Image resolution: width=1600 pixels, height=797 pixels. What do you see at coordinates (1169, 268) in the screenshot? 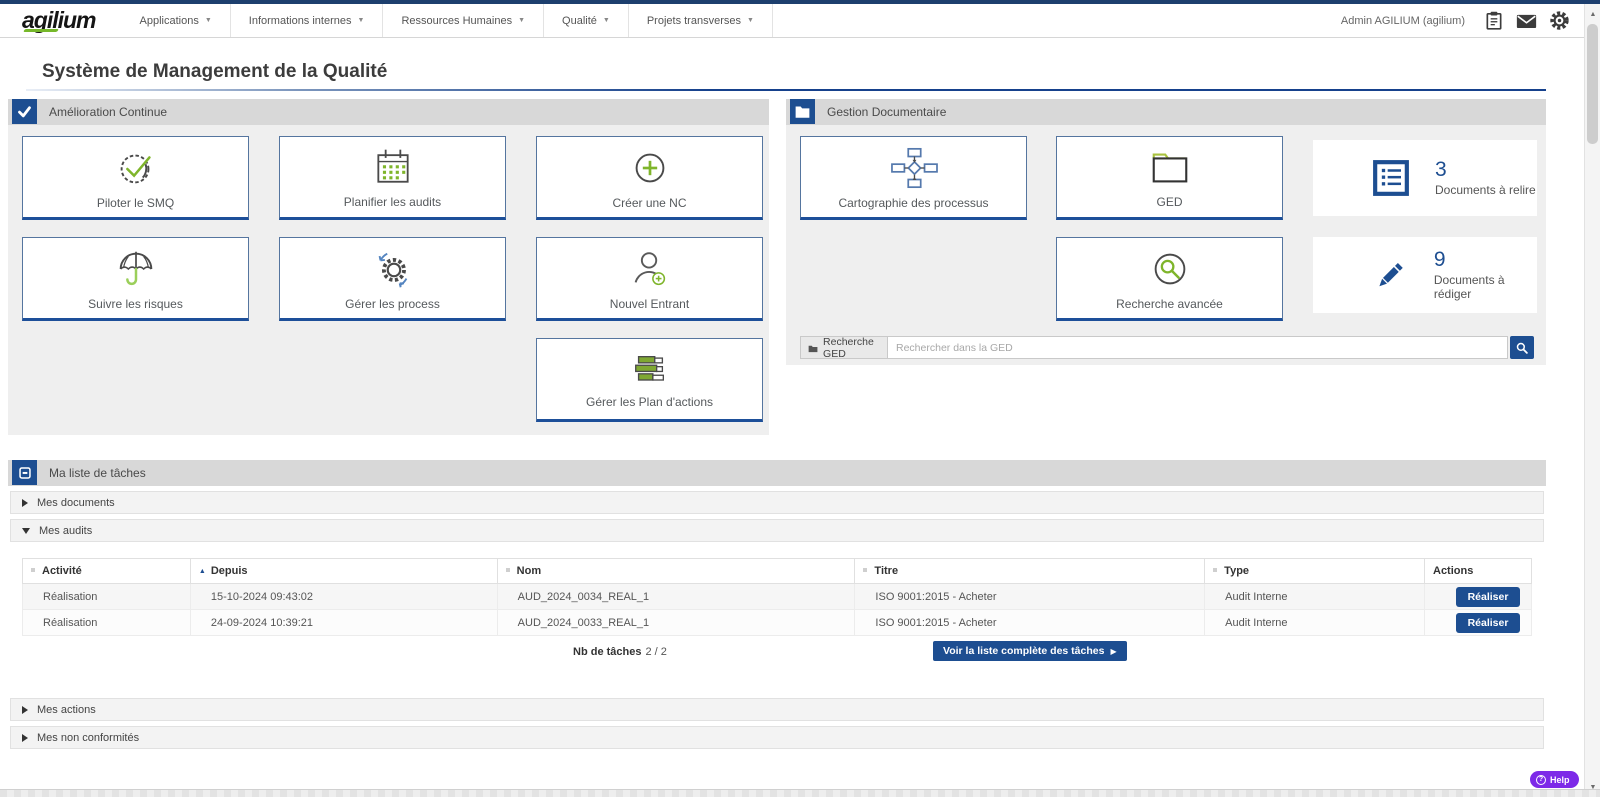
I see `search-circle-icon` at bounding box center [1169, 268].